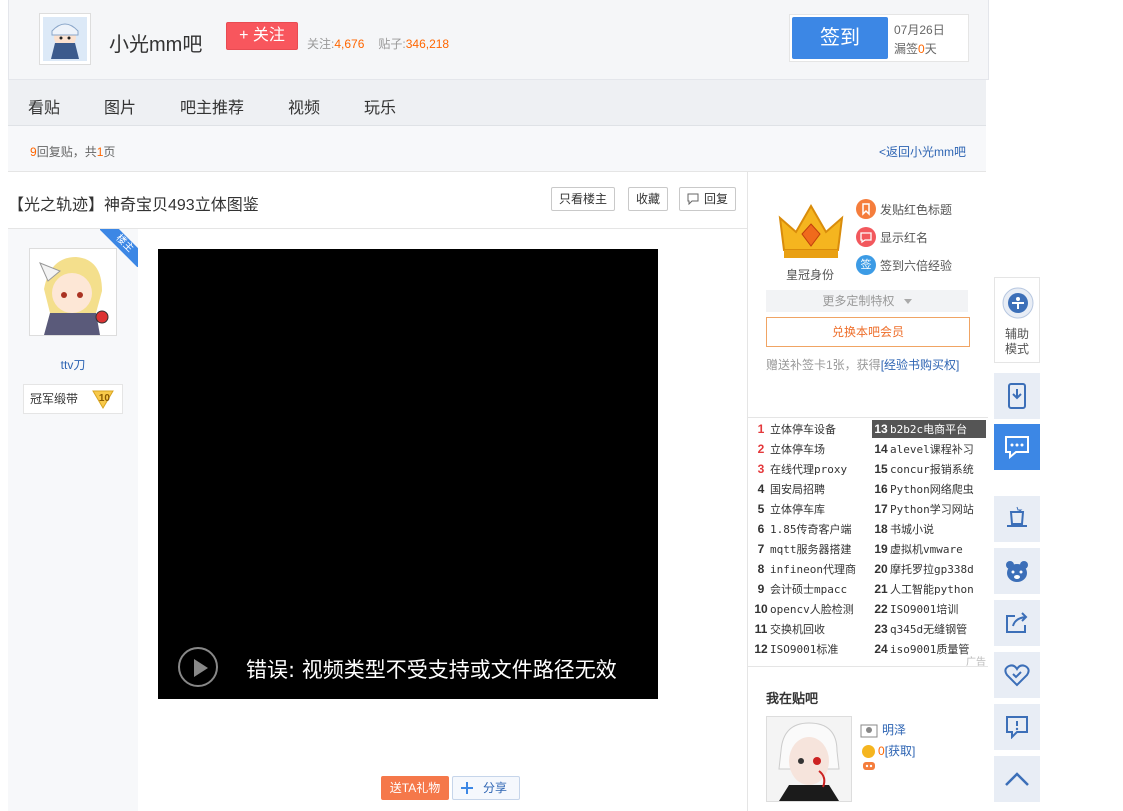  I want to click on privilege-sign-exp: 签签到六倍经验, so click(904, 265).